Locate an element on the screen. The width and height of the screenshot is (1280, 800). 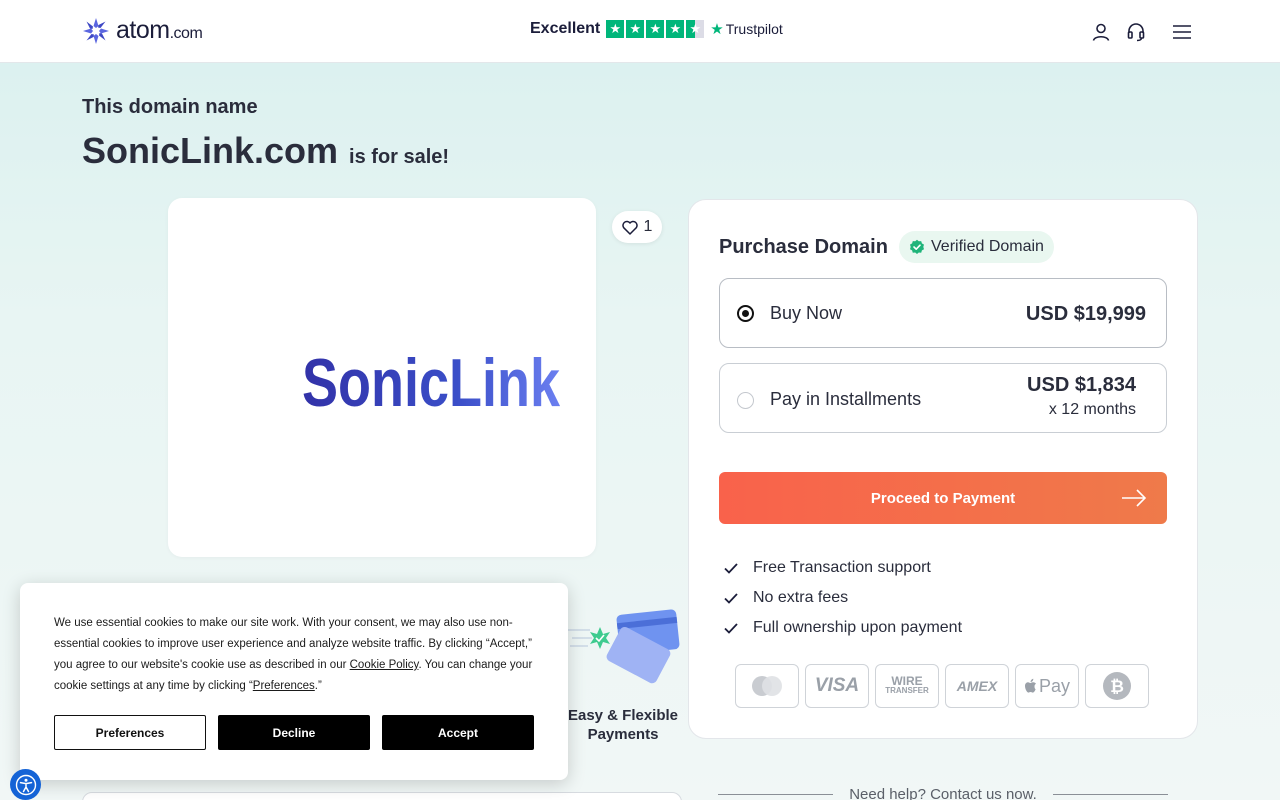
trustpilot-star-icon: ★ is located at coordinates (717, 29).